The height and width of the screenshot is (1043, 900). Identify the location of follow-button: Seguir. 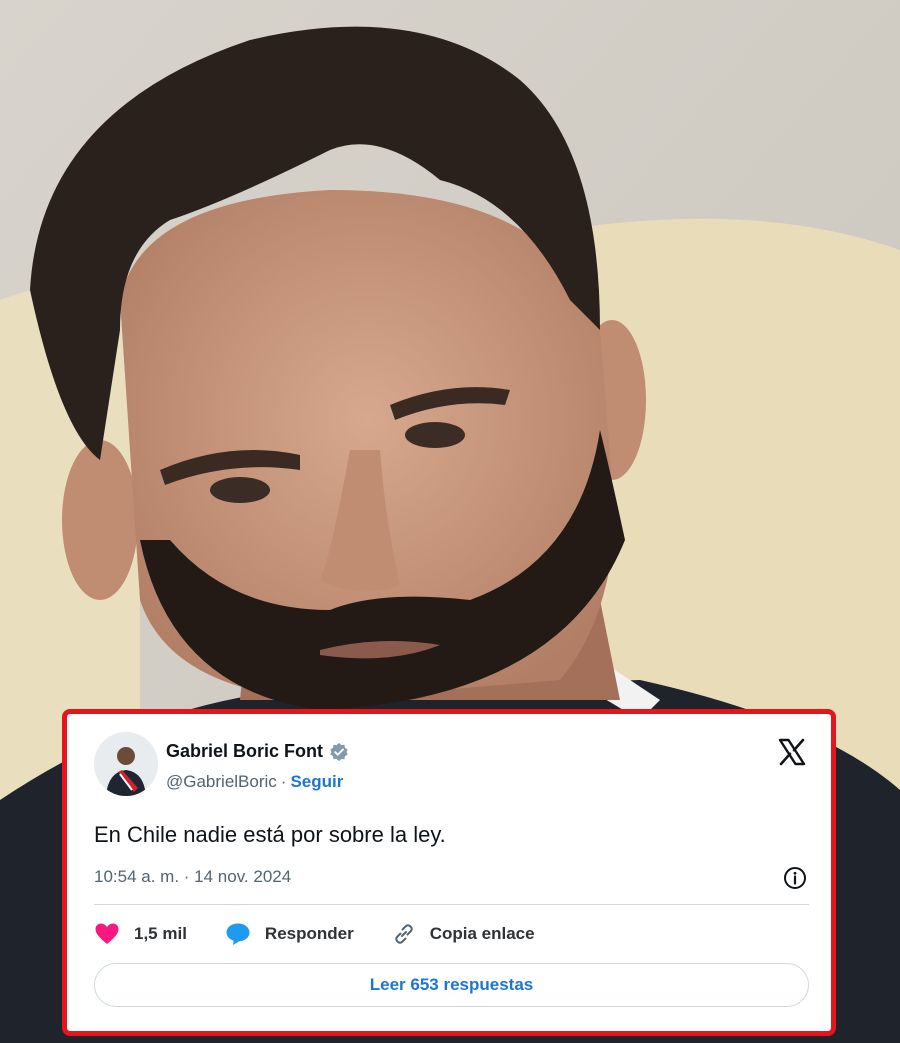
(316, 782).